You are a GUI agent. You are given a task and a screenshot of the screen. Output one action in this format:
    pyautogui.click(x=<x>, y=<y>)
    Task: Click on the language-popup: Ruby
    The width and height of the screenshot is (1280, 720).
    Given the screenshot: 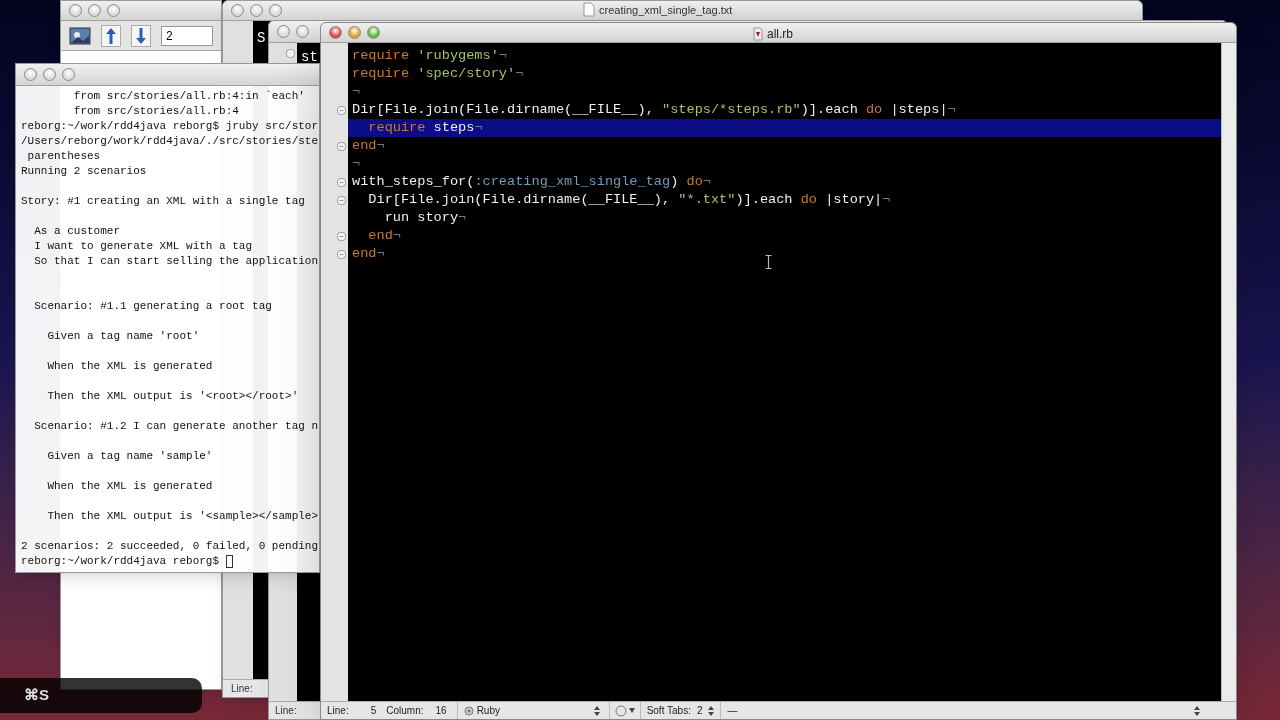 What is the action you would take?
    pyautogui.click(x=532, y=710)
    